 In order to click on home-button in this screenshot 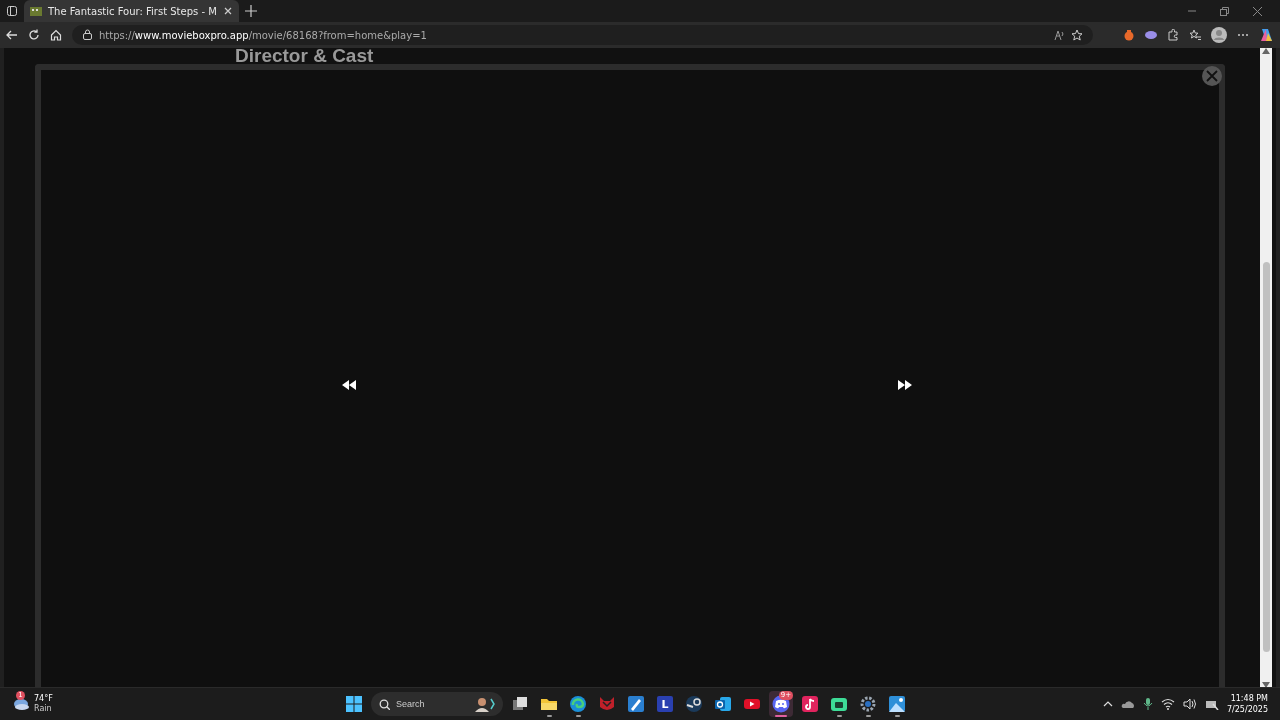, I will do `click(56, 35)`.